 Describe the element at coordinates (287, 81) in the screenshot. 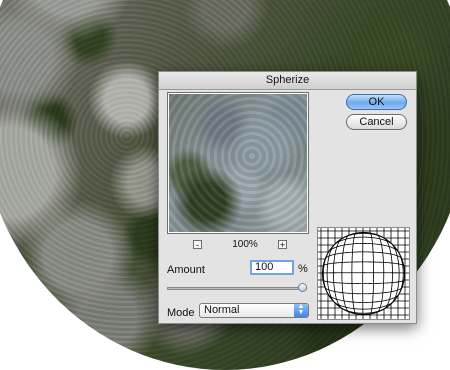

I see `dialog-title: Spherize` at that location.